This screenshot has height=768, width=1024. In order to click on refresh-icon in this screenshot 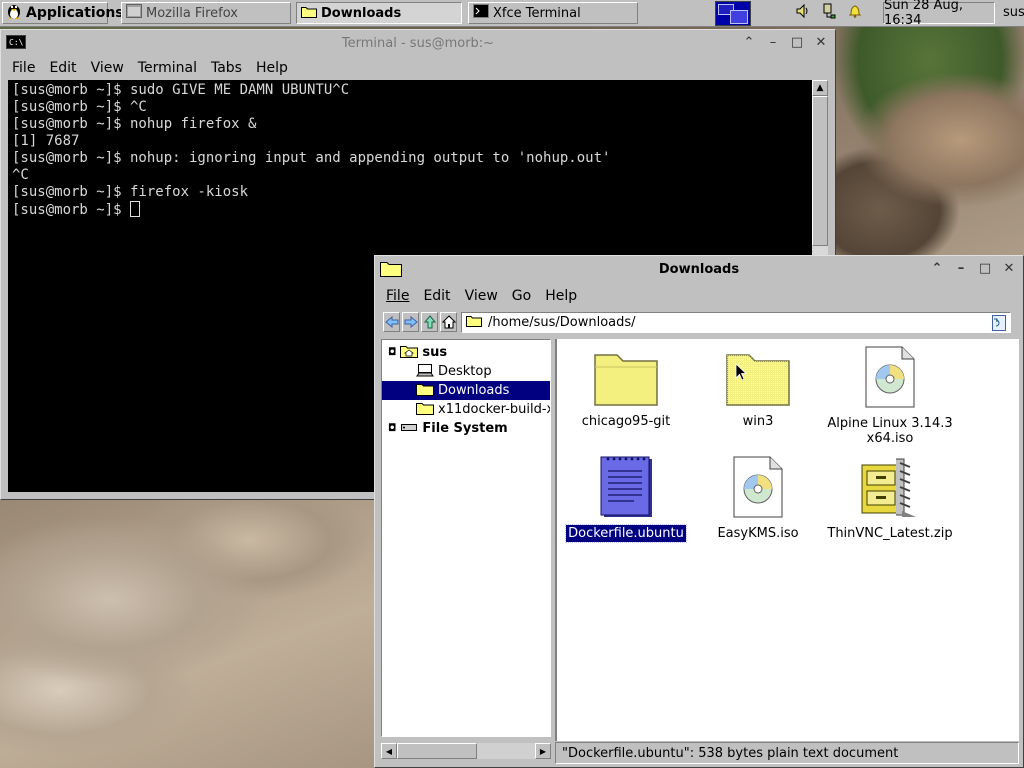, I will do `click(999, 325)`.